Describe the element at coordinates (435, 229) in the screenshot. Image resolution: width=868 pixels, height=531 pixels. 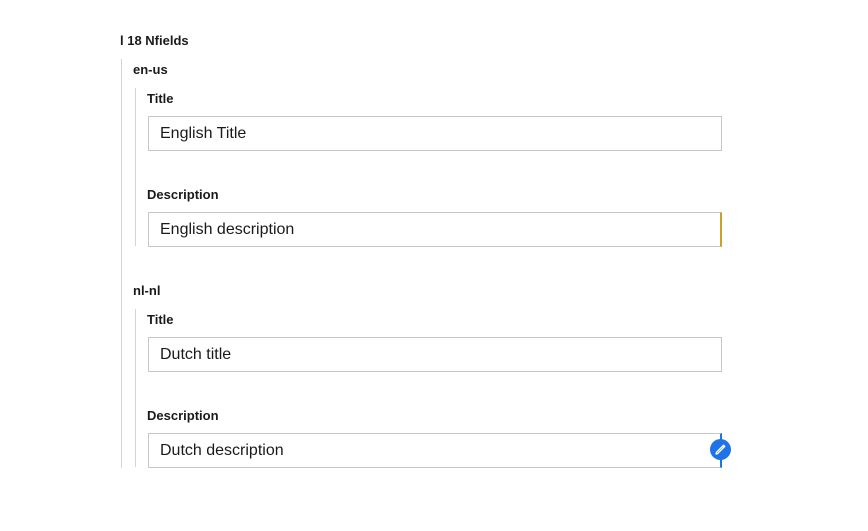
I see `description-input-en-us: English description` at that location.